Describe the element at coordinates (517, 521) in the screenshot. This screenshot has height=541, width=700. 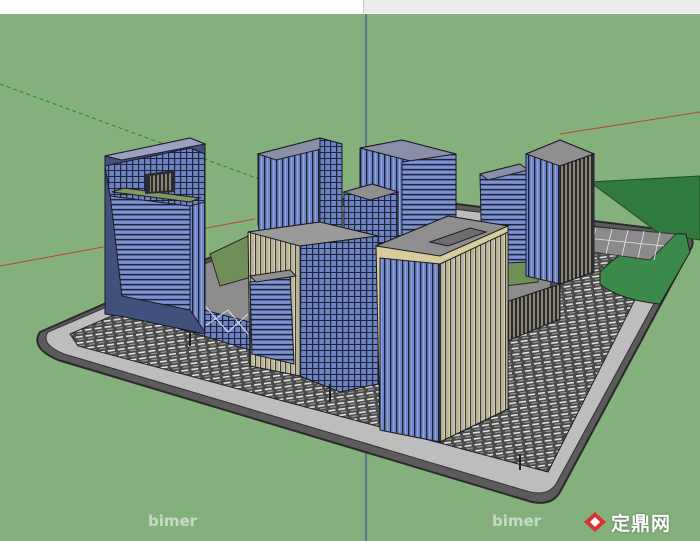
I see `watermark-right: bimer` at that location.